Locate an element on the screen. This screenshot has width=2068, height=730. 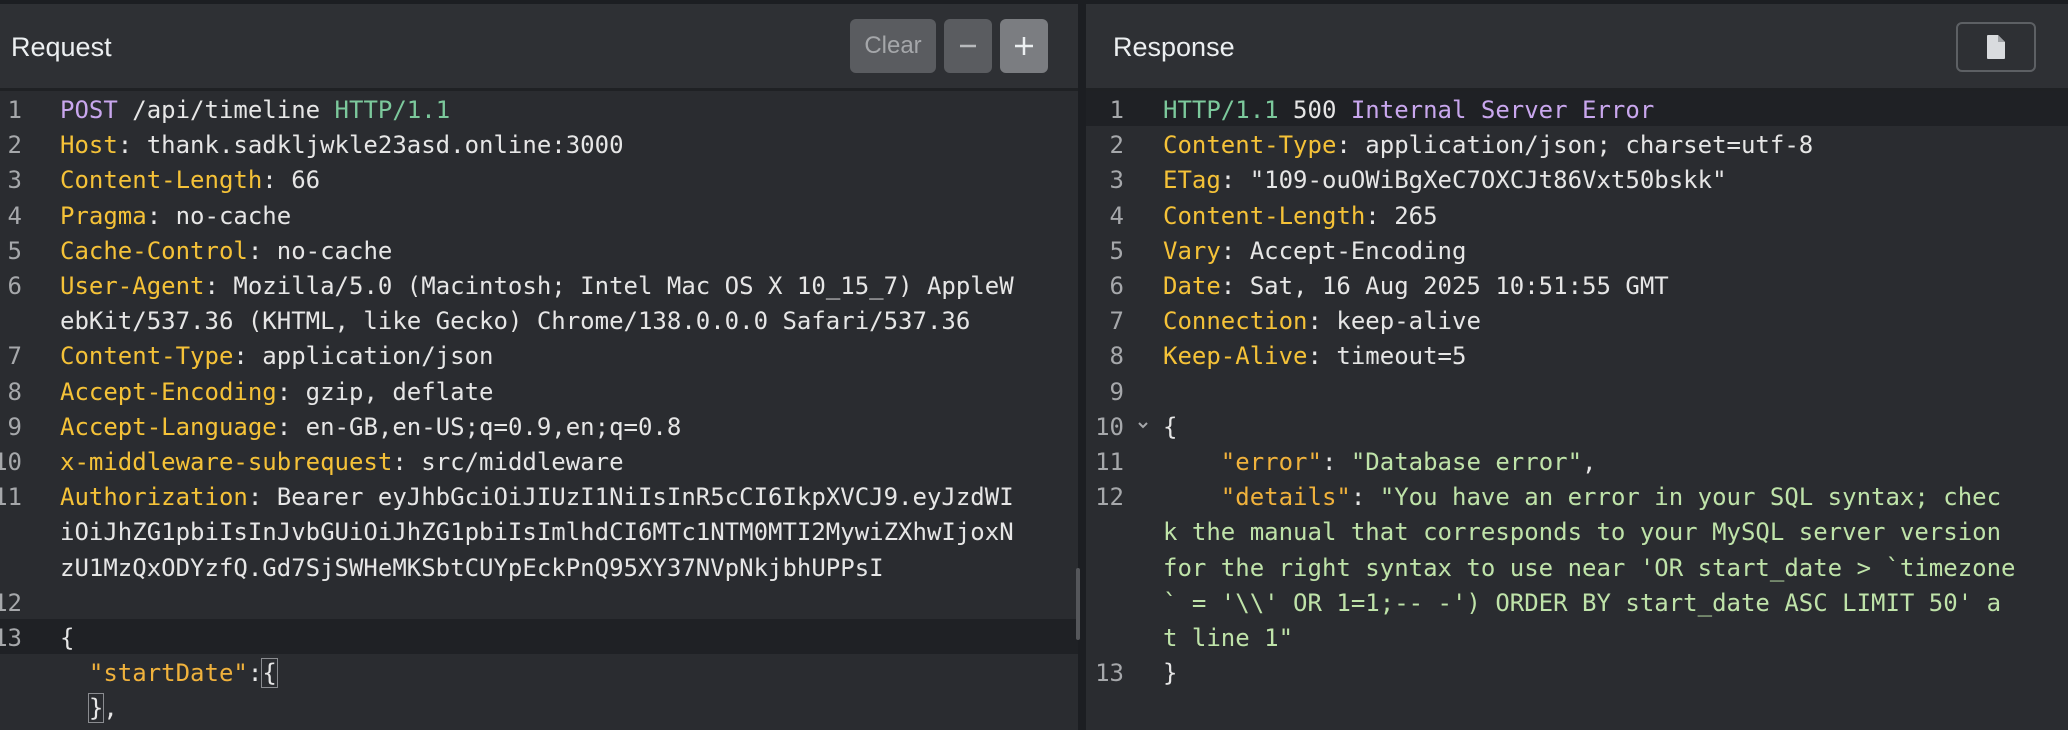
code-token: Content-Length is located at coordinates (161, 180).